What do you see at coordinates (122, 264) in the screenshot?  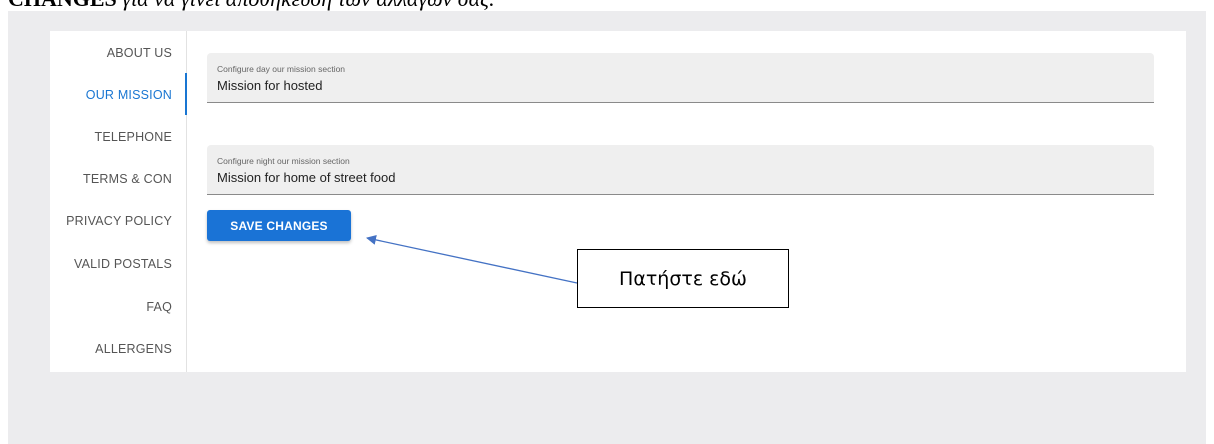 I see `tab-label: VALID POSTALS` at bounding box center [122, 264].